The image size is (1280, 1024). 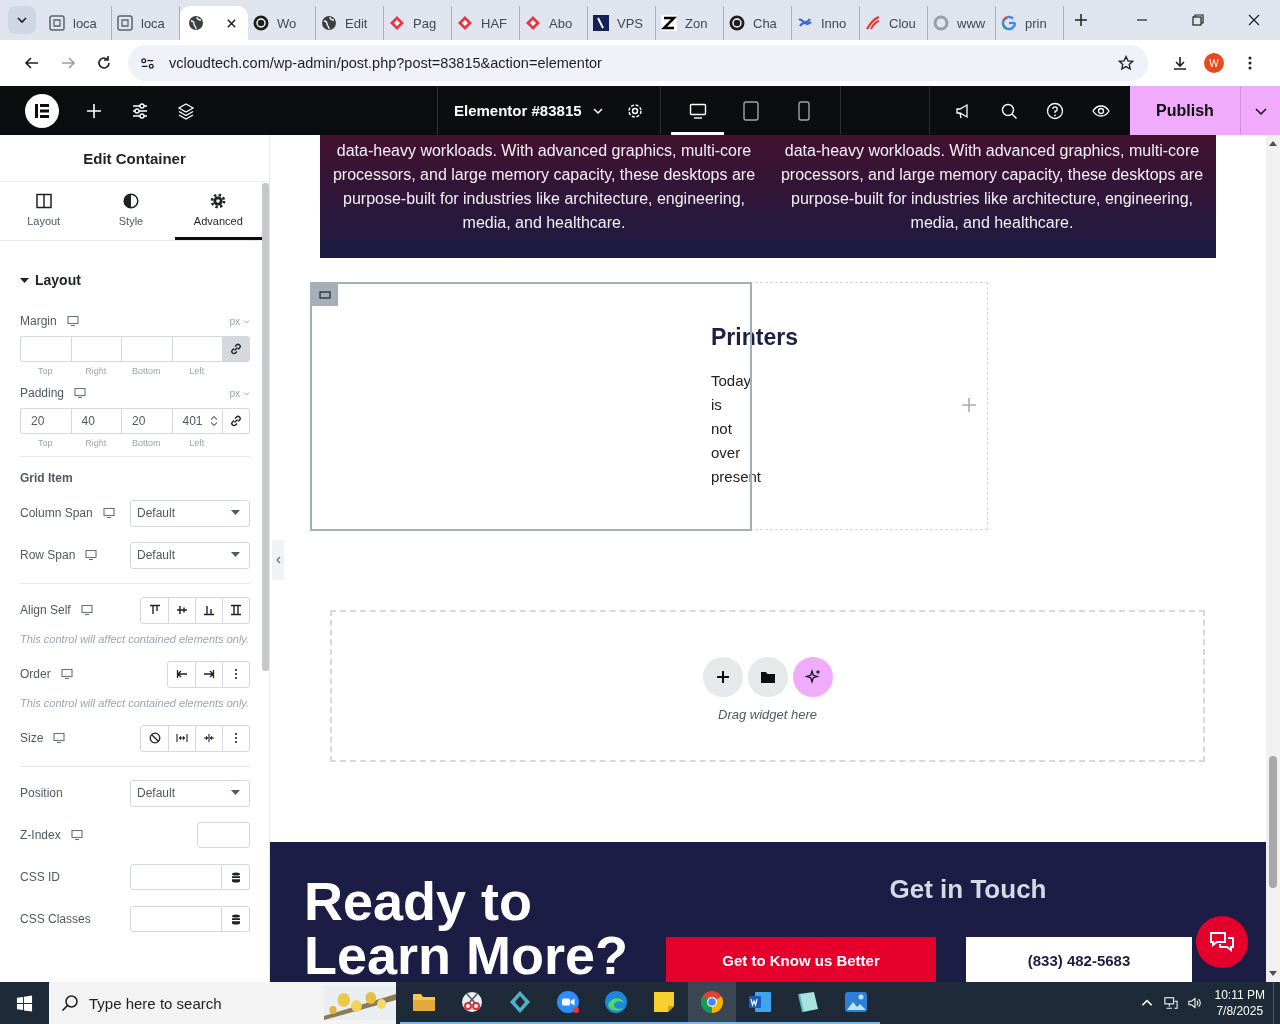 I want to click on tab-title: HAF, so click(x=494, y=23).